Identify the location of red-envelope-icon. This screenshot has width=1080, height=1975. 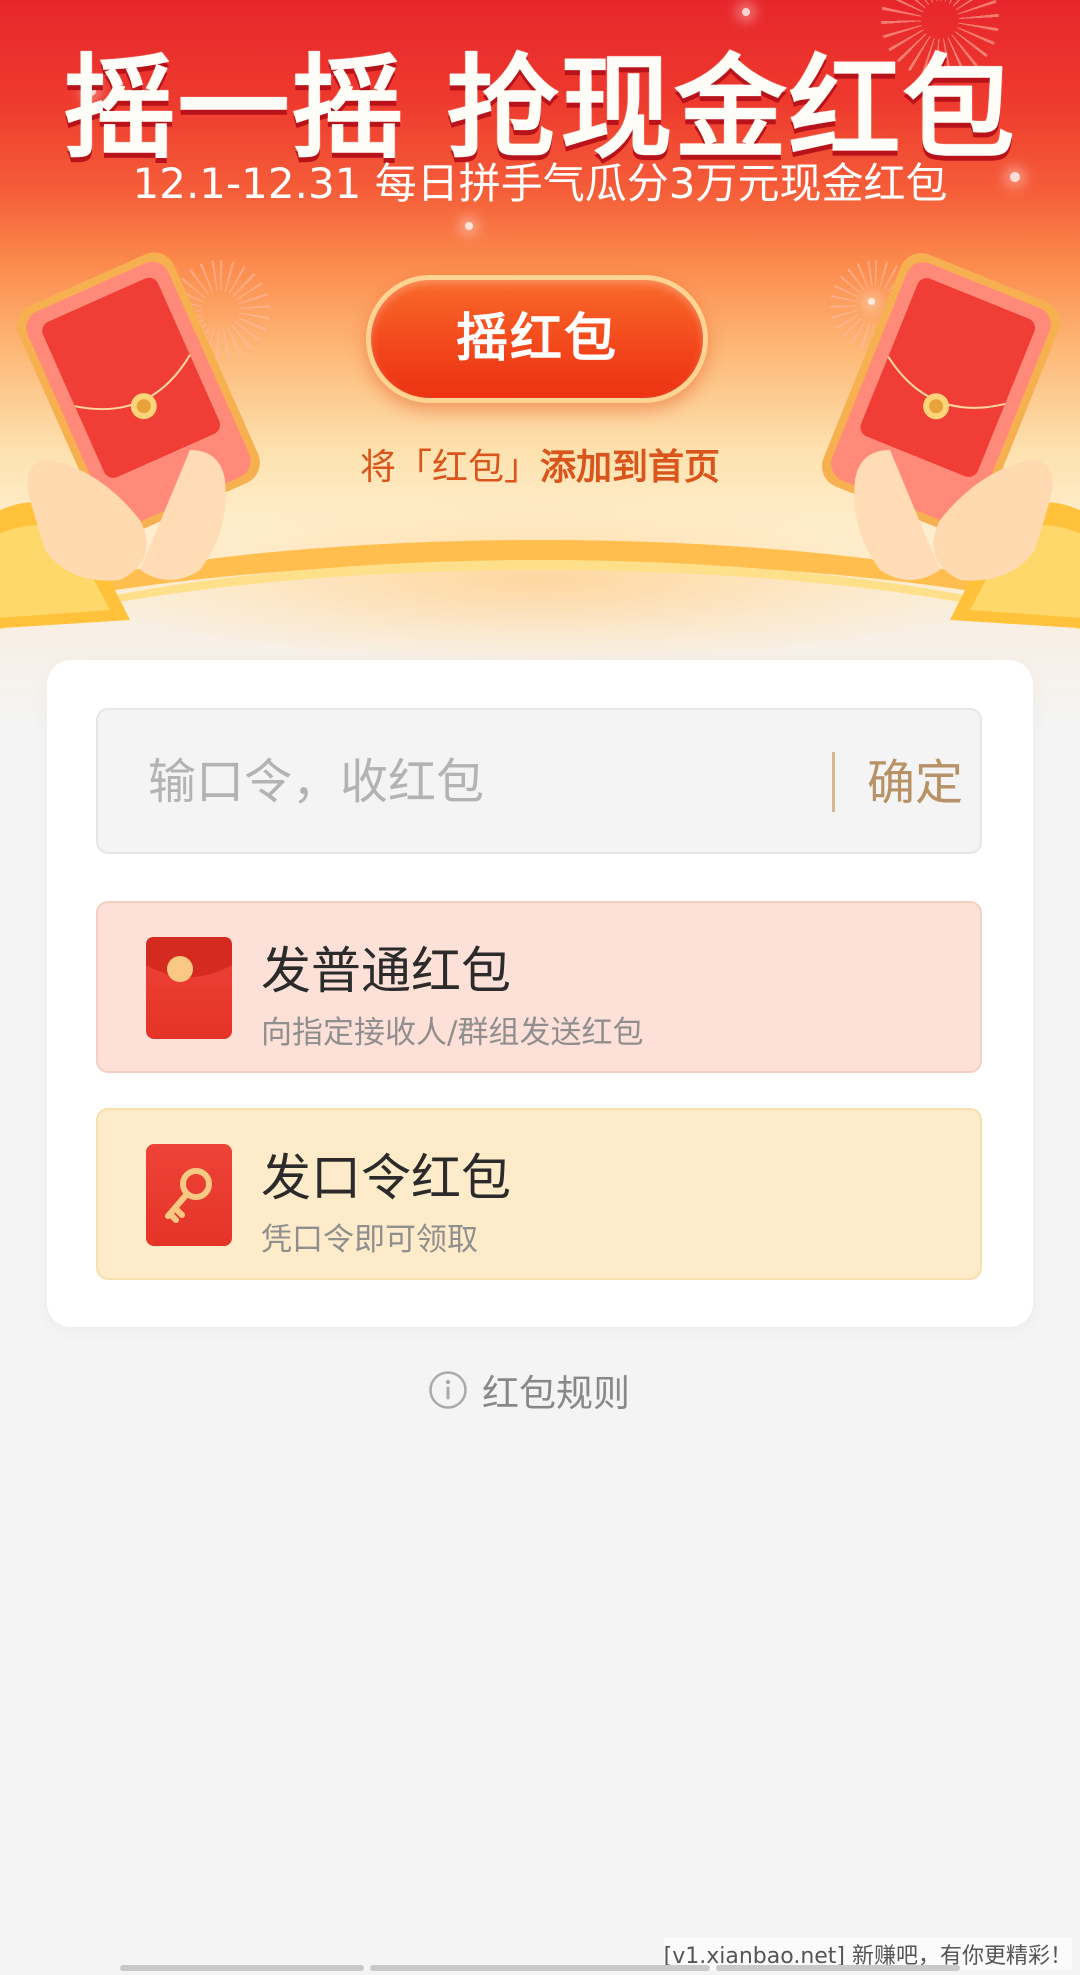
(189, 988).